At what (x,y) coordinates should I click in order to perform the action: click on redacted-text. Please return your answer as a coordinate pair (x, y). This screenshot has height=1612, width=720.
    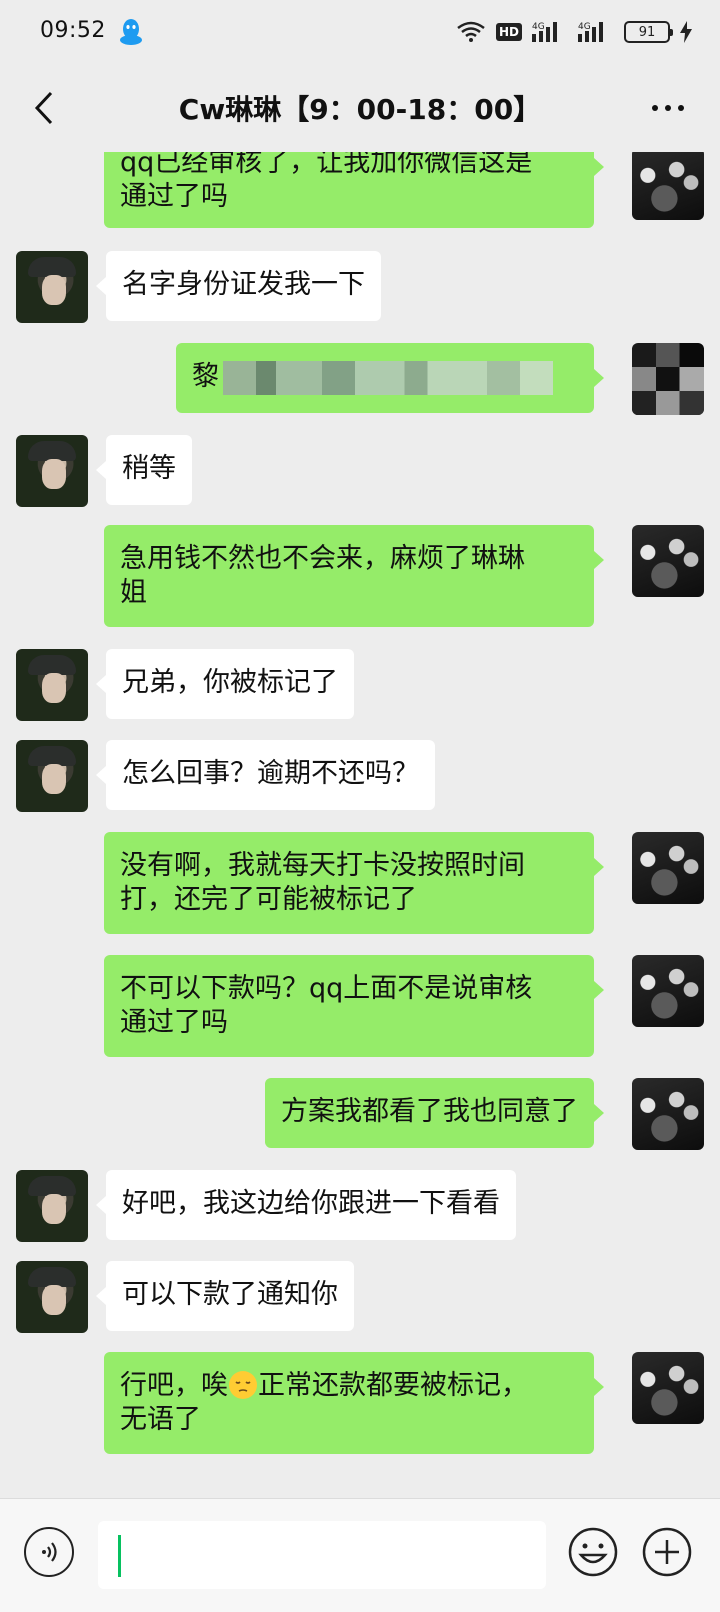
    Looking at the image, I should click on (388, 377).